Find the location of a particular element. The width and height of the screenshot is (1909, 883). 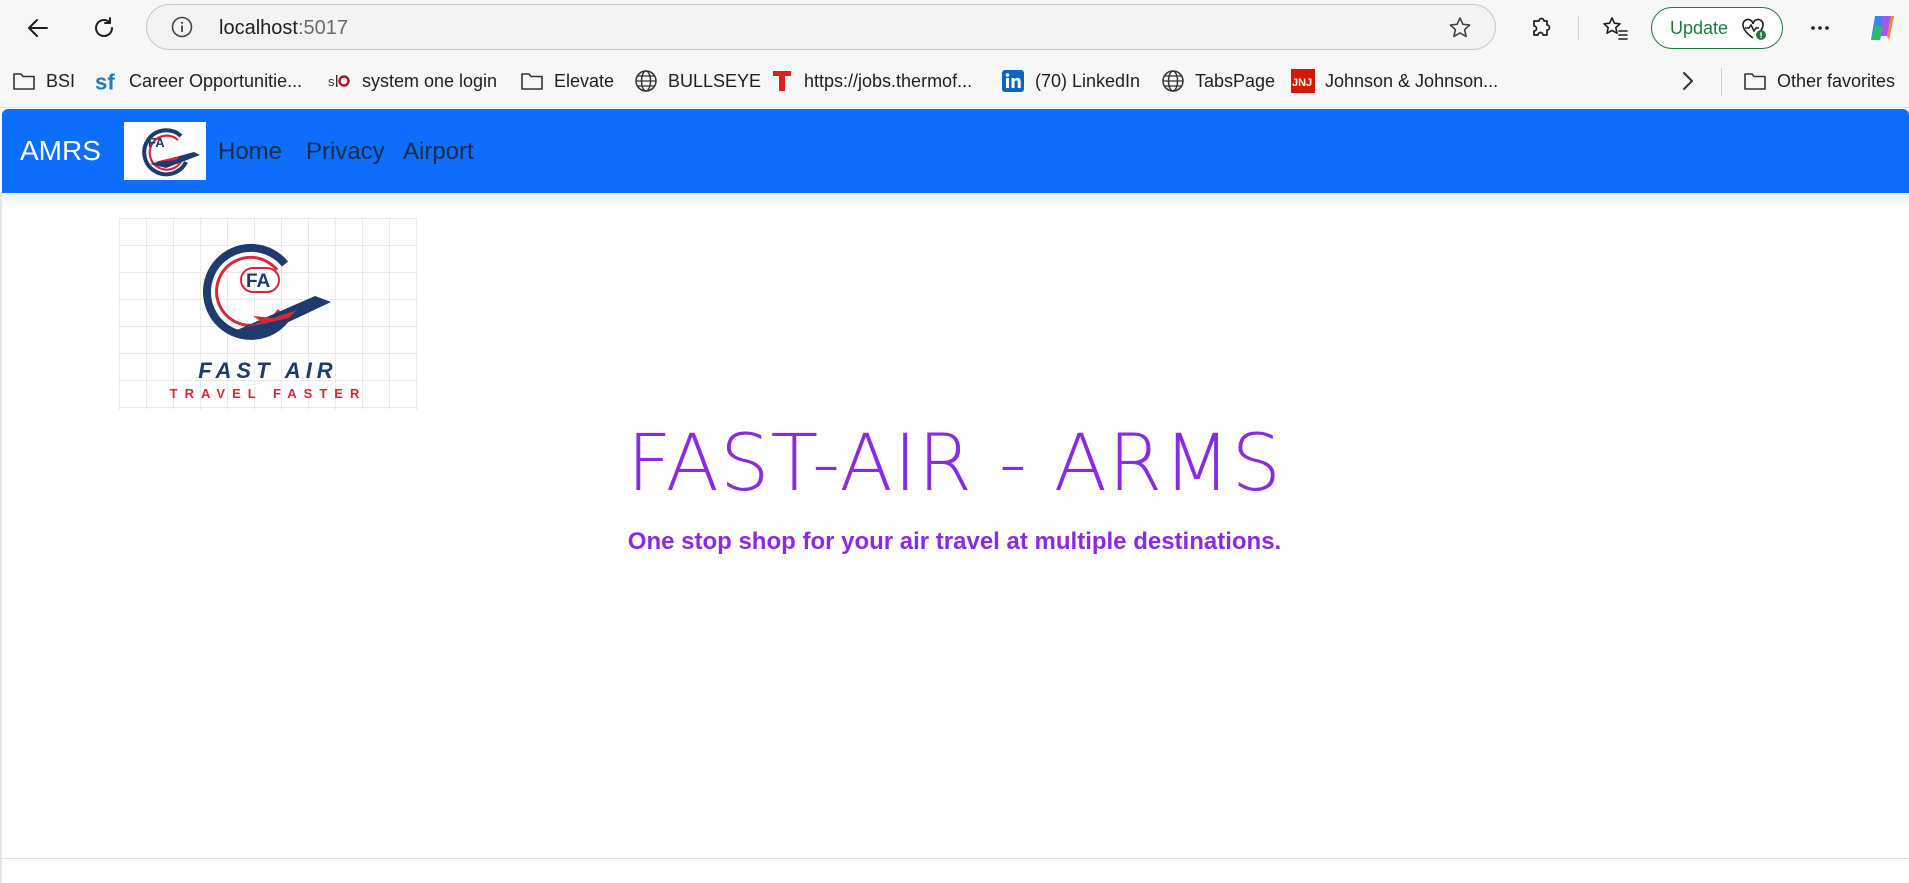

nav-airport: Airport is located at coordinates (438, 152).